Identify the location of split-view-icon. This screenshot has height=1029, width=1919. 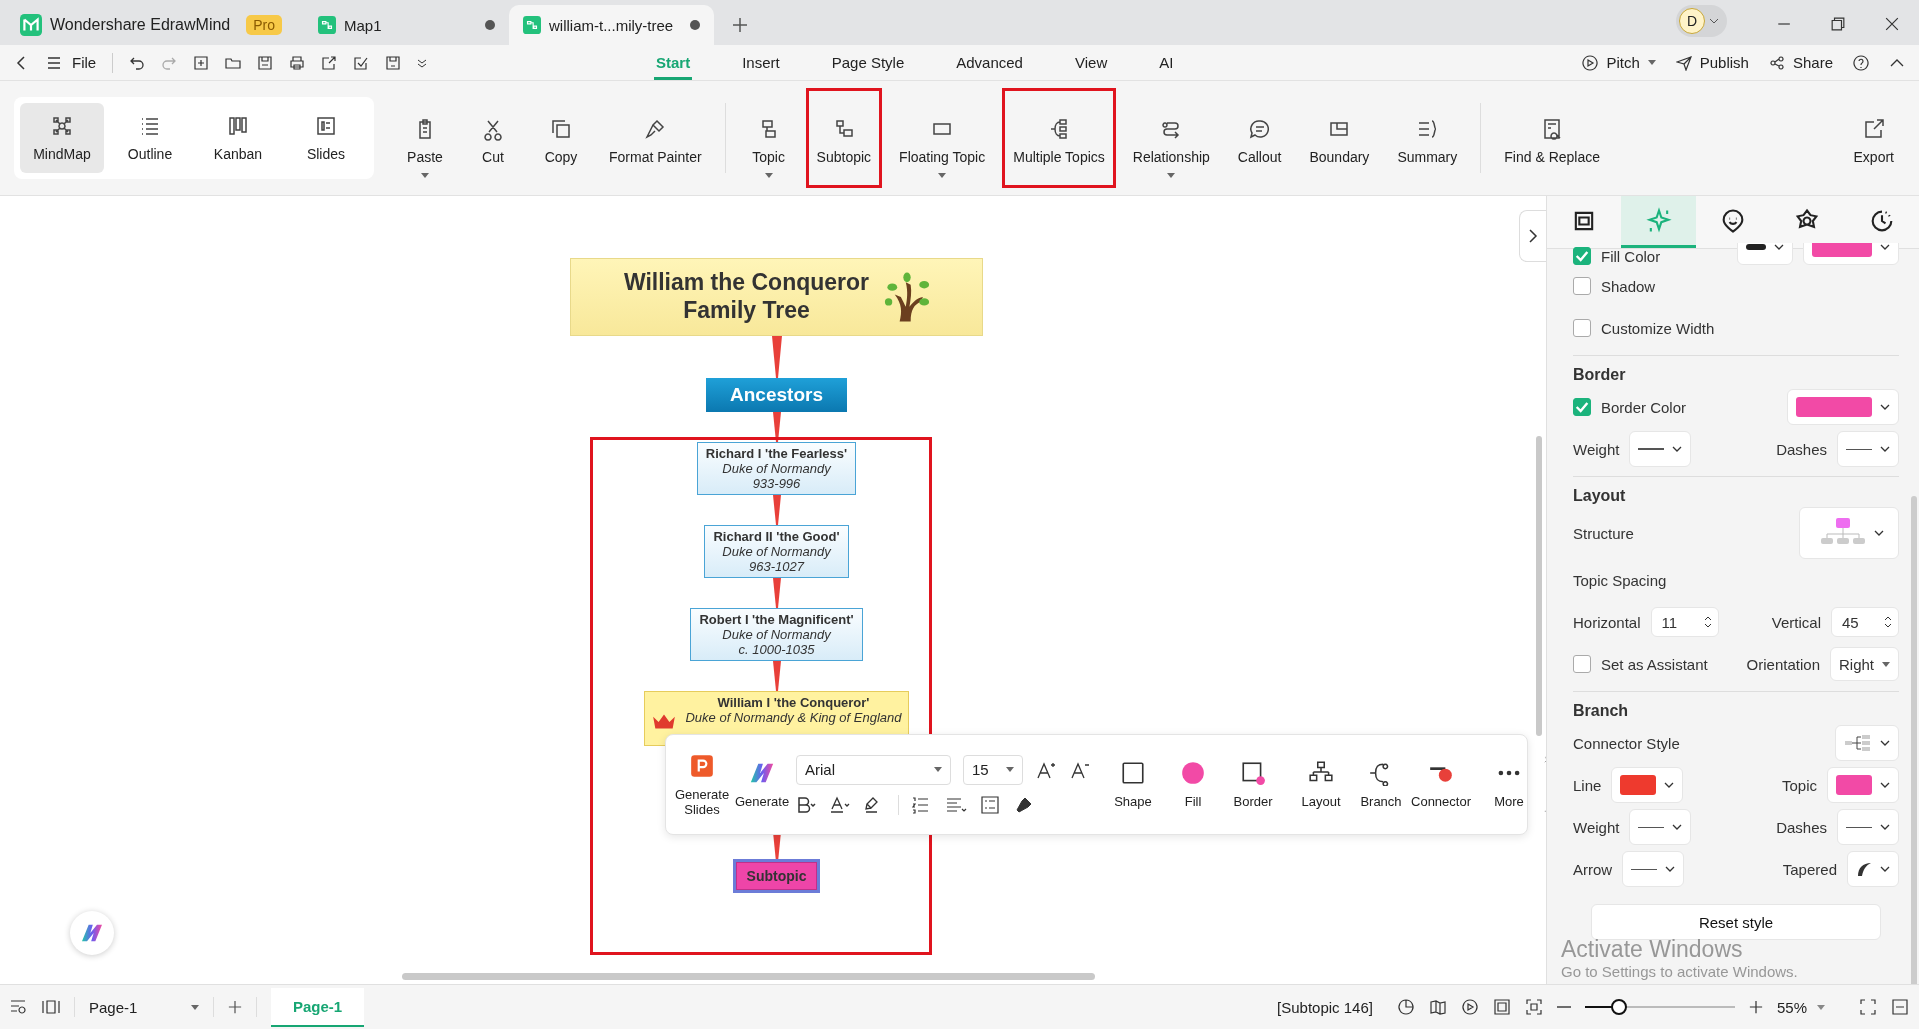
(1900, 1007).